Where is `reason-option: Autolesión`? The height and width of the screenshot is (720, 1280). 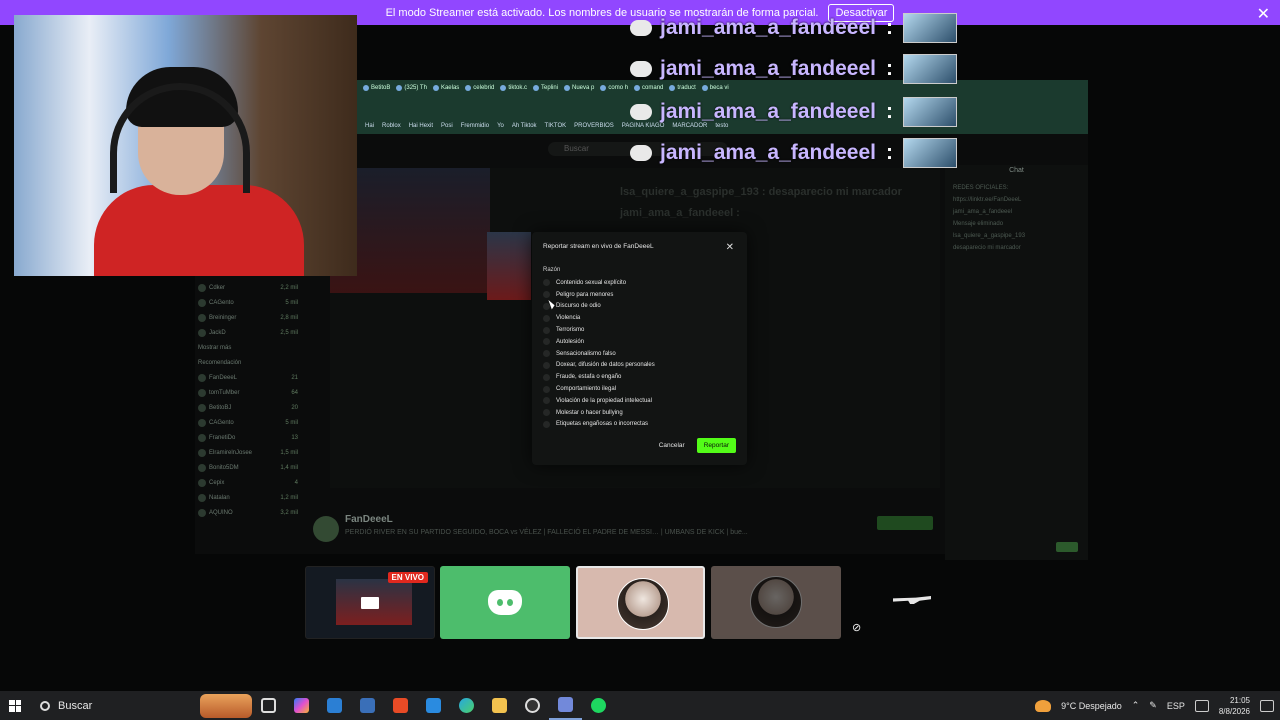 reason-option: Autolesión is located at coordinates (639, 342).